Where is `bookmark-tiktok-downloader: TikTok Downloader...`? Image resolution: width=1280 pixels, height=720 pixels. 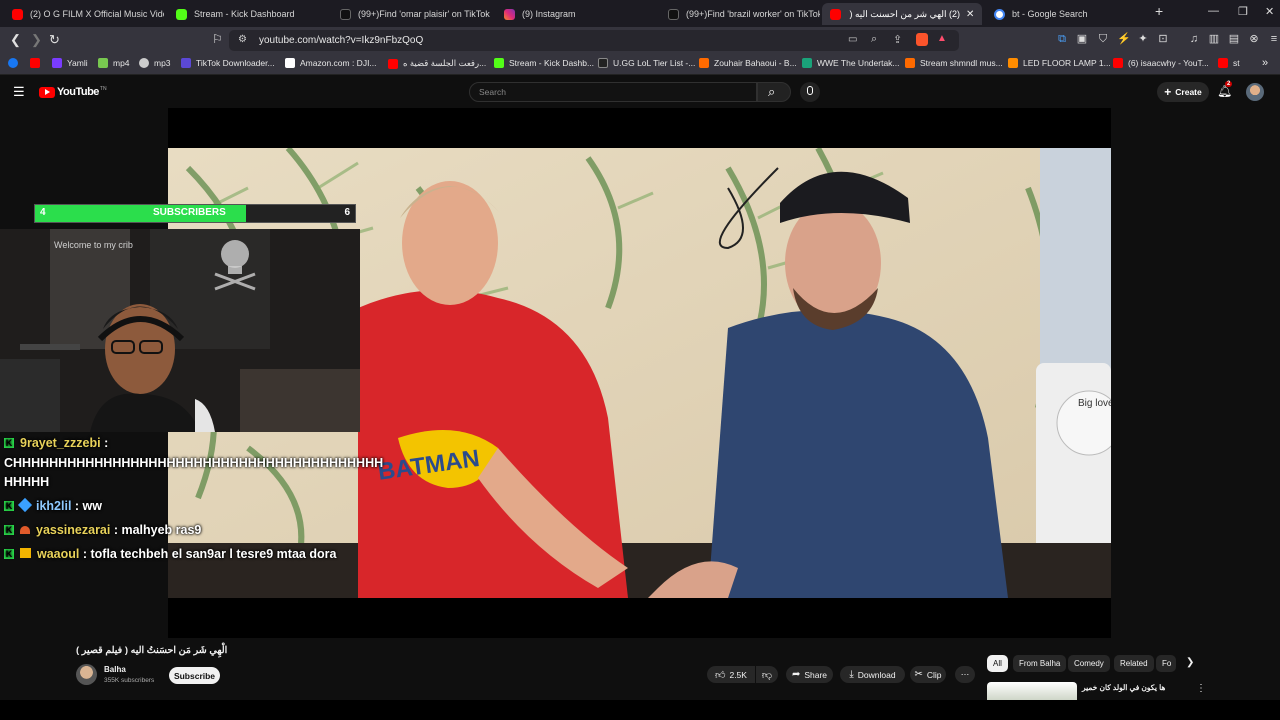
bookmark-tiktok-downloader: TikTok Downloader... is located at coordinates (228, 63).